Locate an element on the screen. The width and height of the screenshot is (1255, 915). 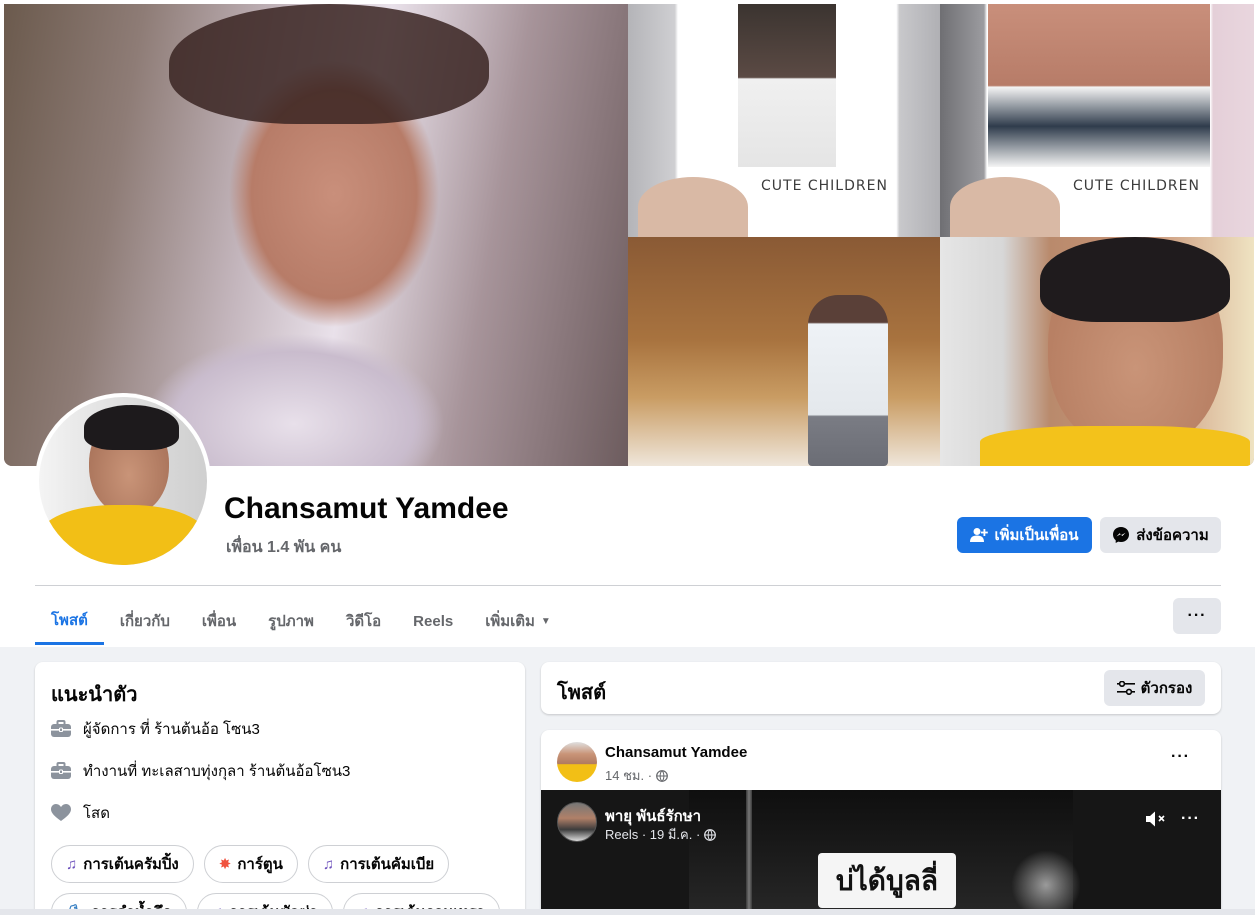
send-message-button: ส่งข้อความ is located at coordinates (1160, 535).